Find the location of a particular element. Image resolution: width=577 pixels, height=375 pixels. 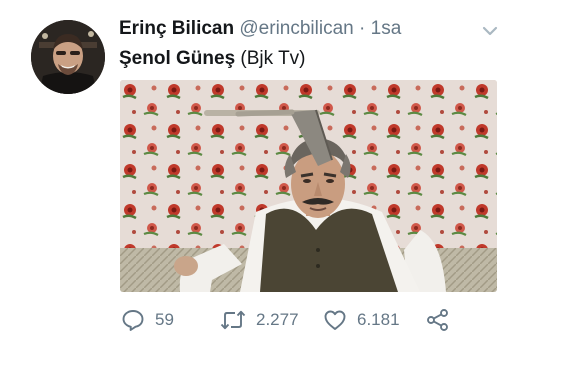

tweet-header: Erinç Bilican @erincbilican · 1sa is located at coordinates (260, 29).